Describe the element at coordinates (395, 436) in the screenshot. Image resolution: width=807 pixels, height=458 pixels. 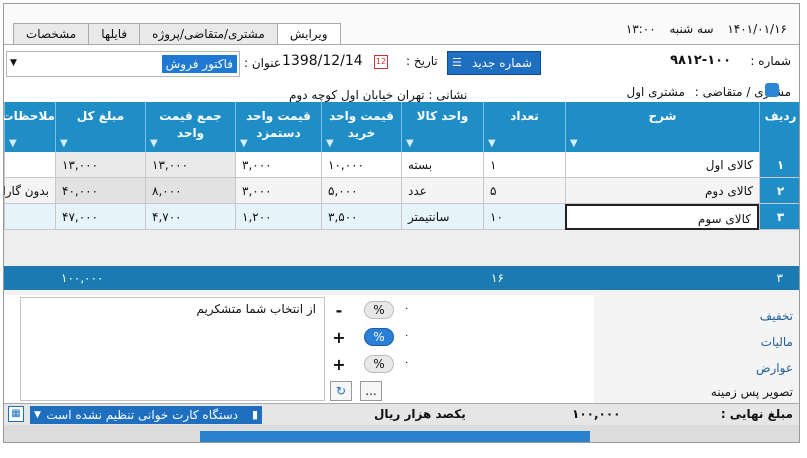
I see `cropped-toolbar` at that location.